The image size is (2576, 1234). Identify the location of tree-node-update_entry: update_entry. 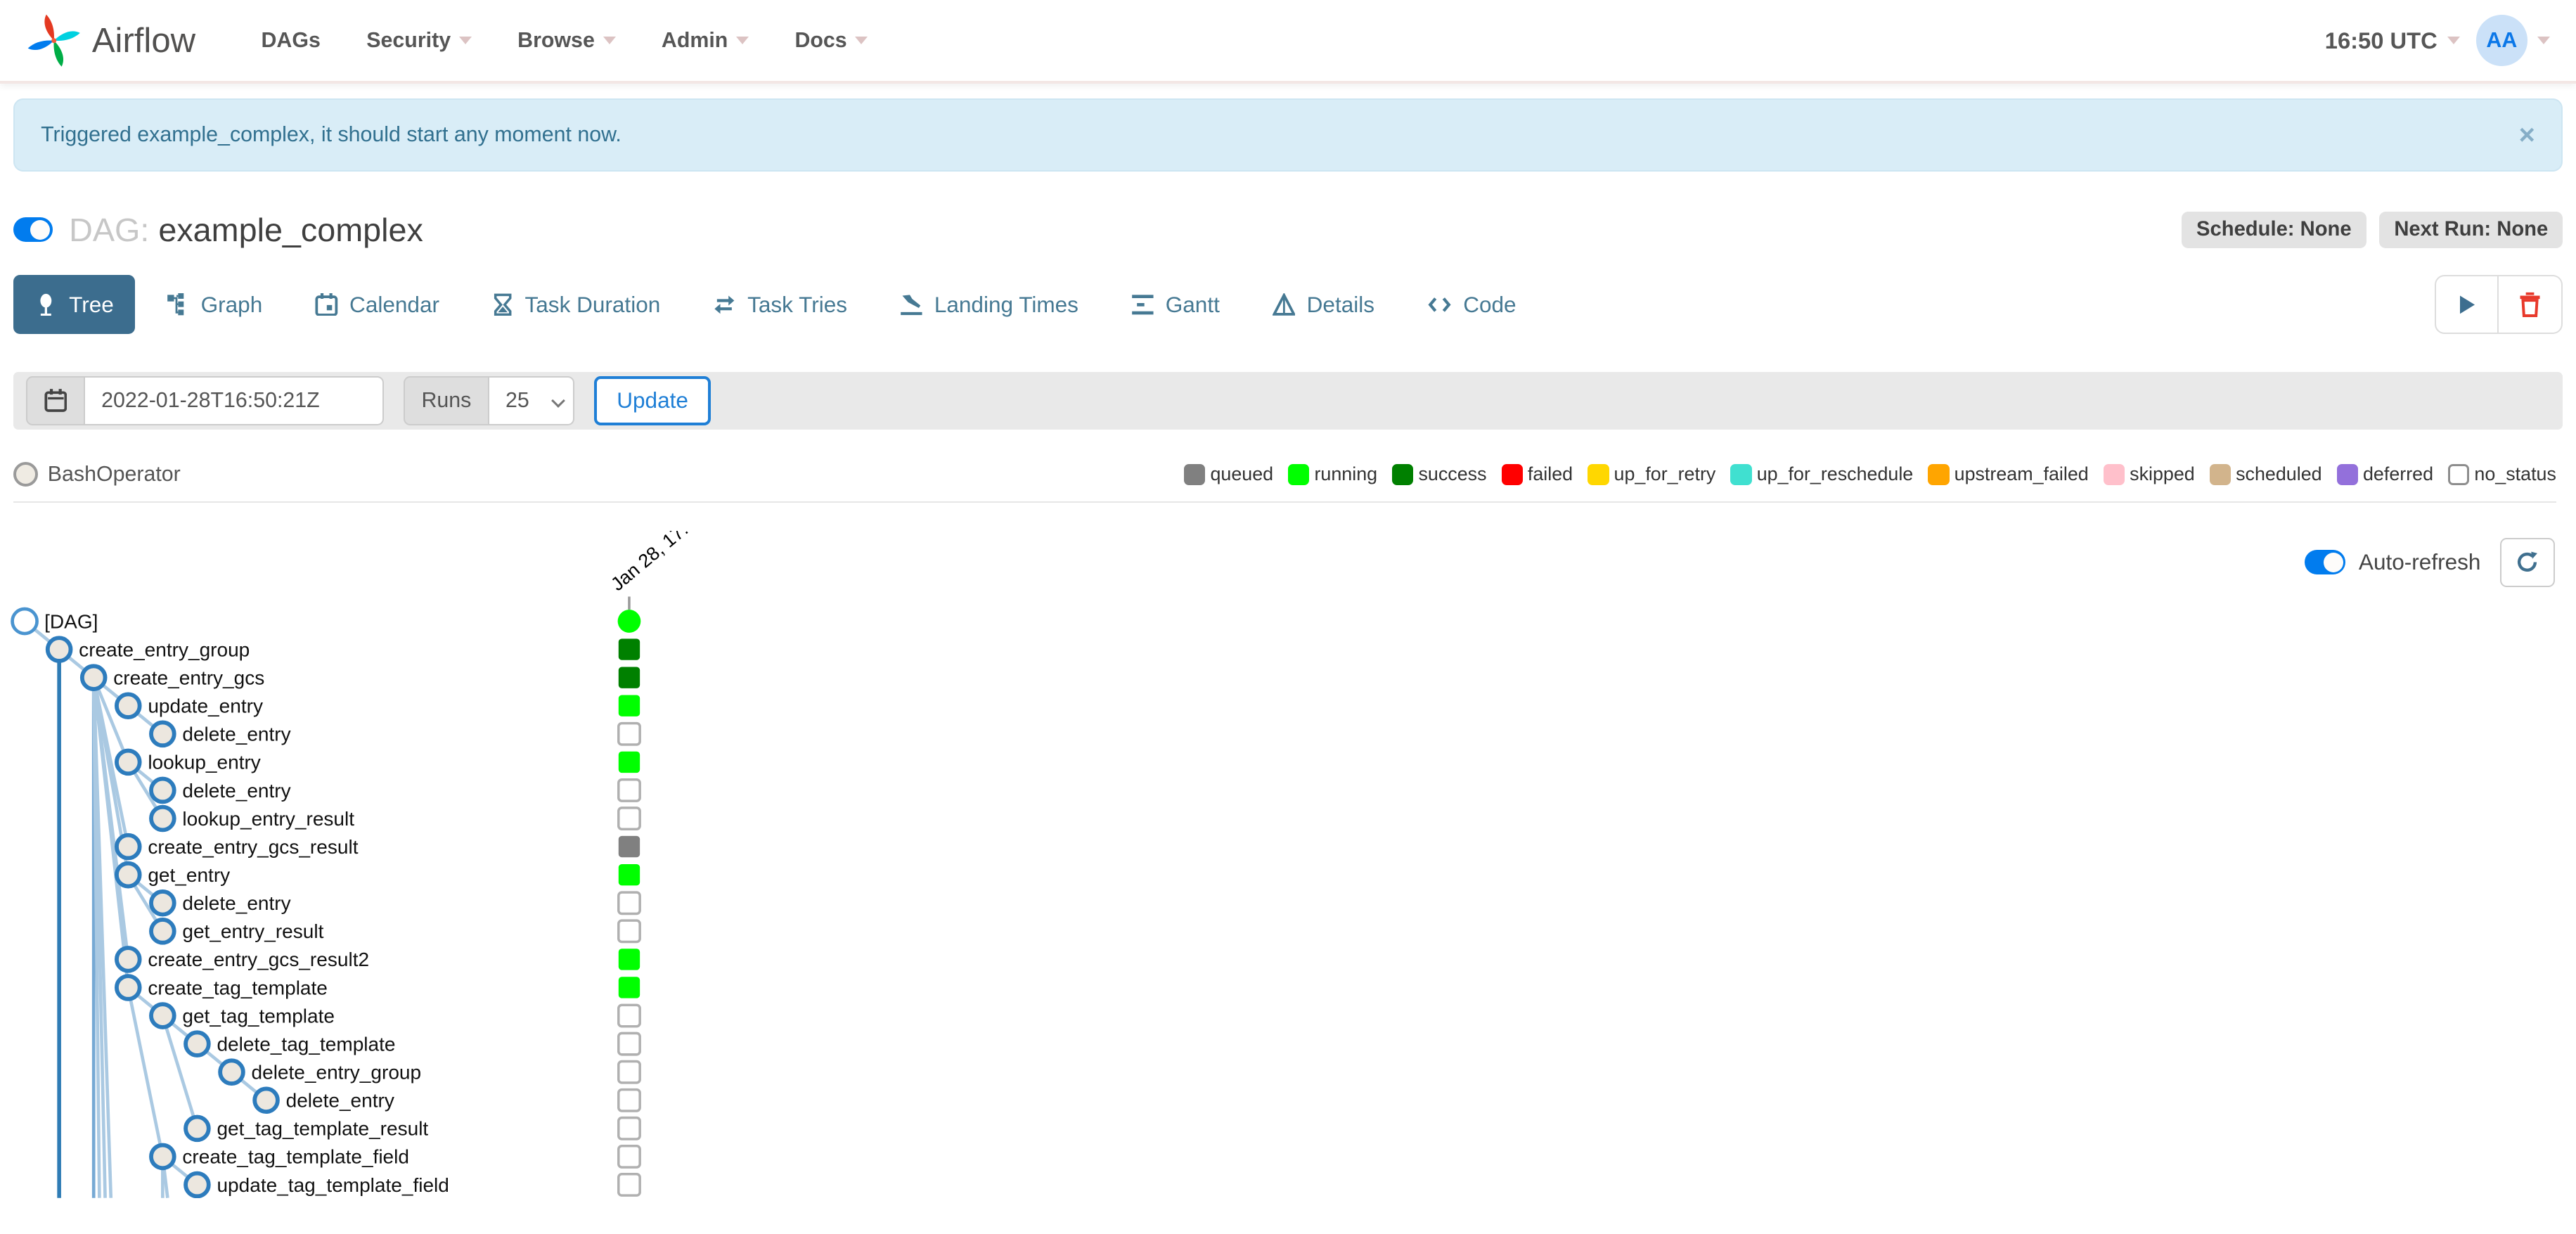
(189, 706).